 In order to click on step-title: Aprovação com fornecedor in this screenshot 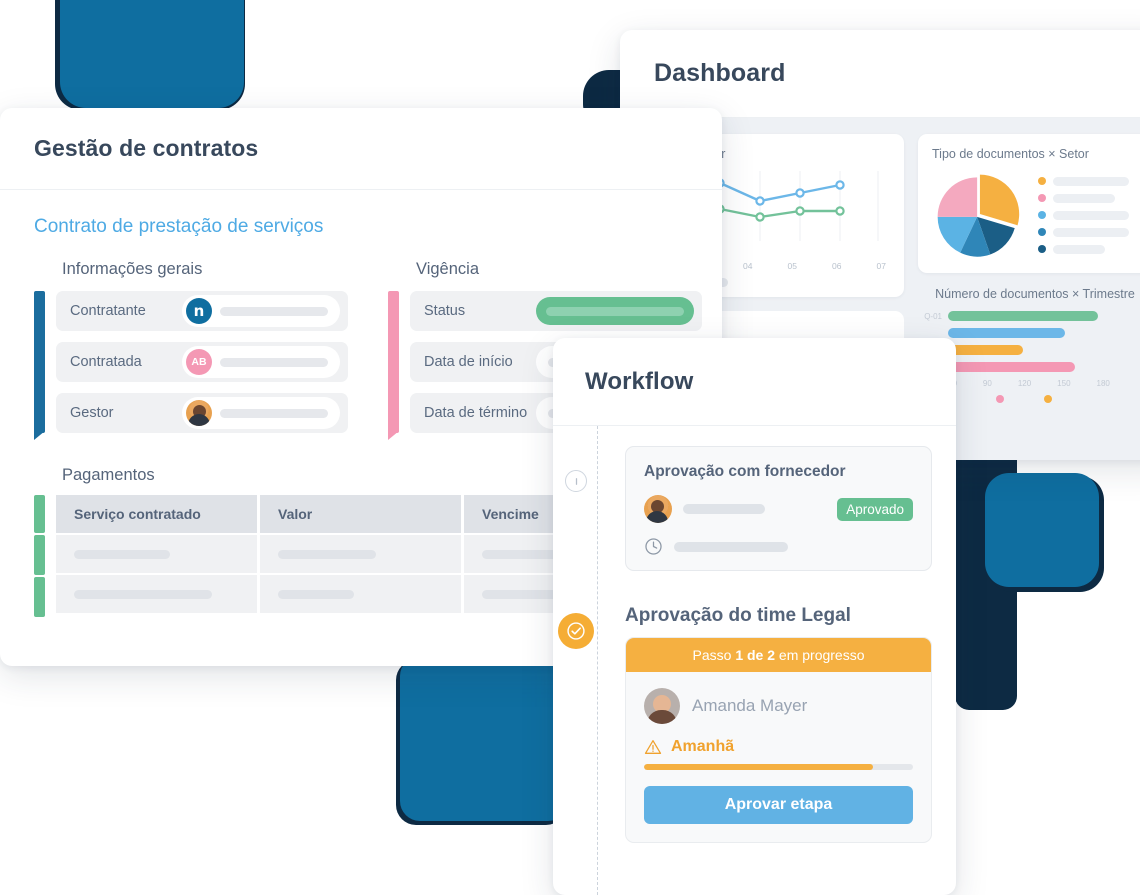, I will do `click(745, 471)`.